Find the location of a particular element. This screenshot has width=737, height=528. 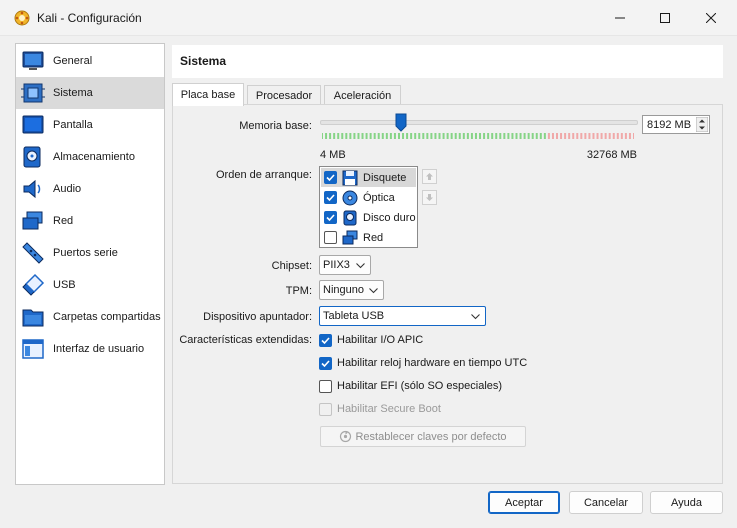

user-interface-icon is located at coordinates (33, 349).